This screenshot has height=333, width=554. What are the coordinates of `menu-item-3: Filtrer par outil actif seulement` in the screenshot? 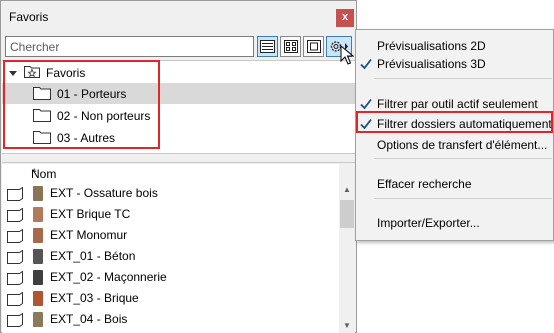 It's located at (457, 104).